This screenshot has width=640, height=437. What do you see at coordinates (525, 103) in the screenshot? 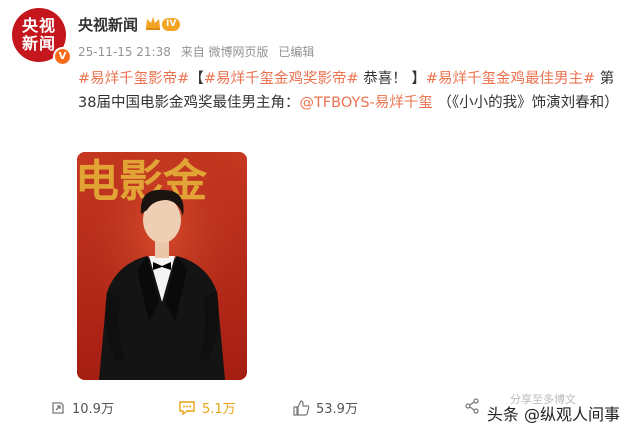
I see `role-text: （《小小的我》饰演刘春和）` at bounding box center [525, 103].